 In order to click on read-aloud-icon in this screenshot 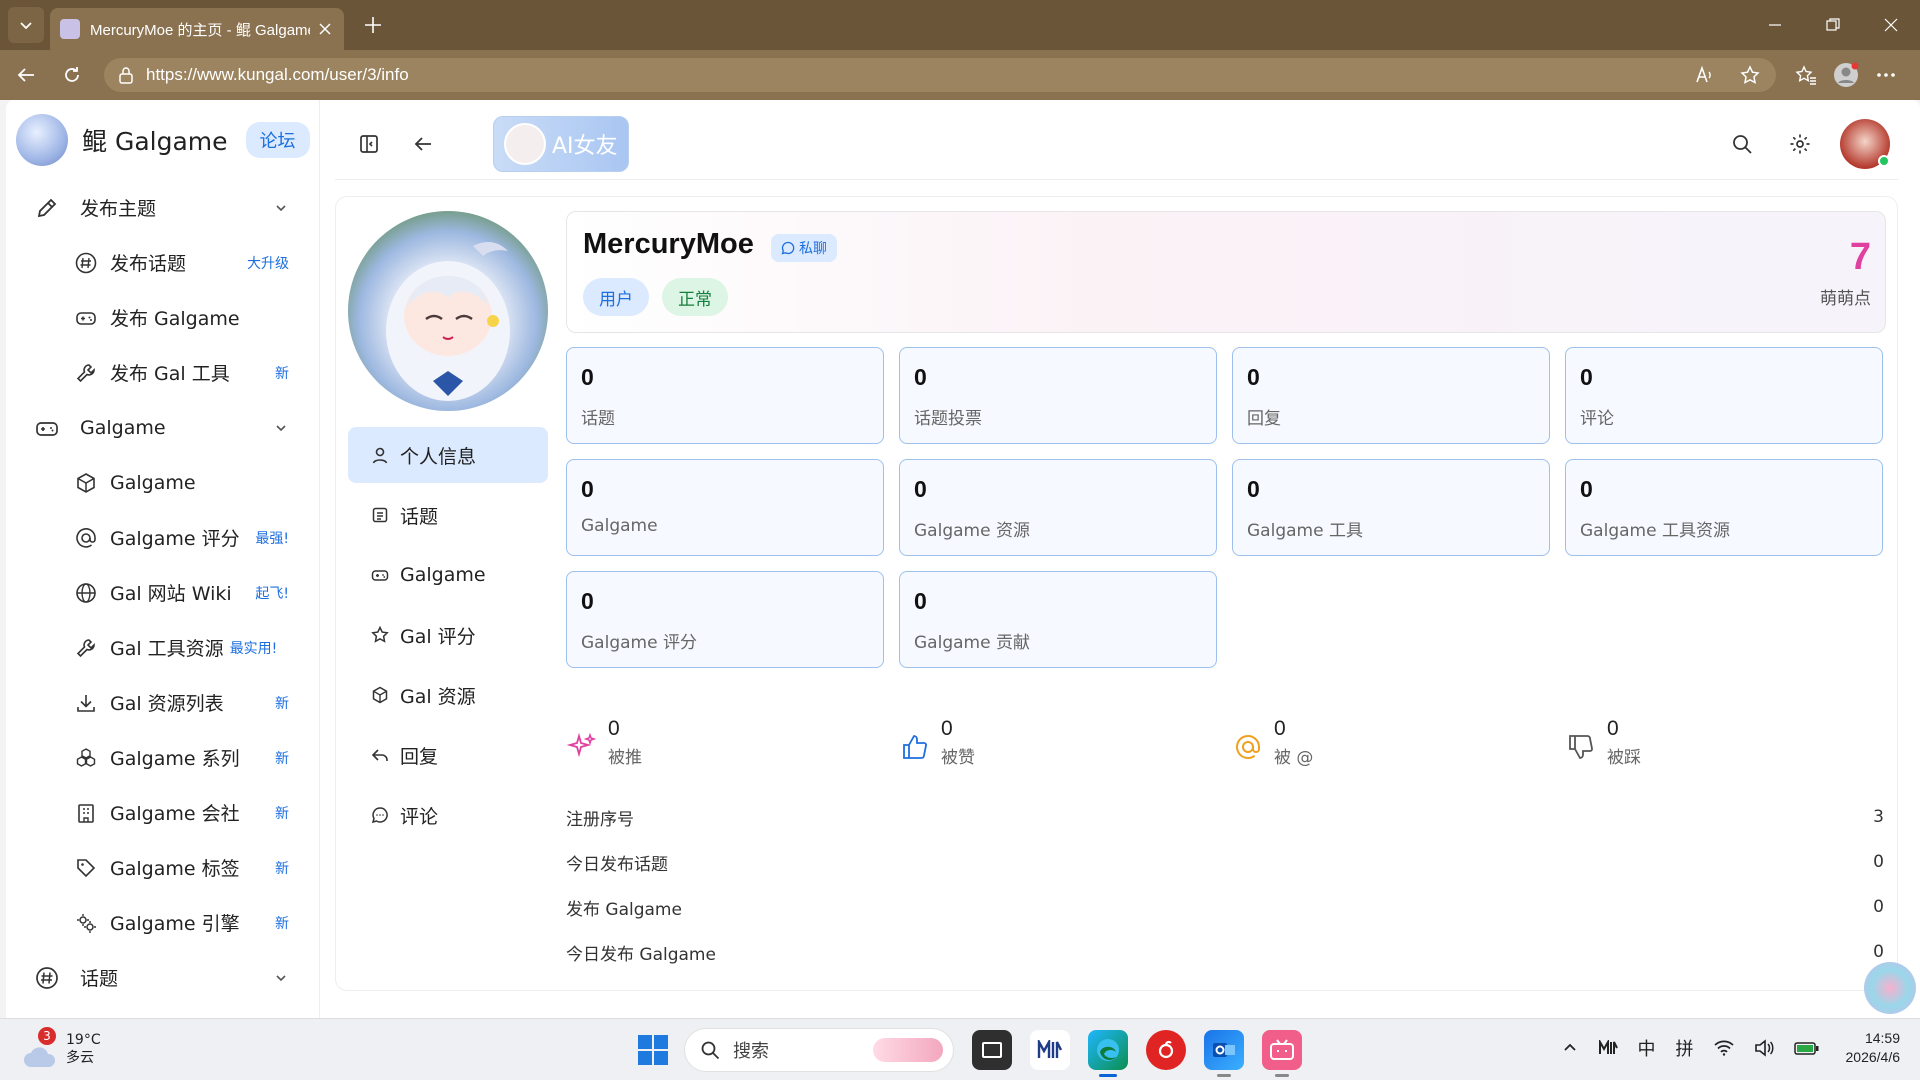, I will do `click(1704, 75)`.